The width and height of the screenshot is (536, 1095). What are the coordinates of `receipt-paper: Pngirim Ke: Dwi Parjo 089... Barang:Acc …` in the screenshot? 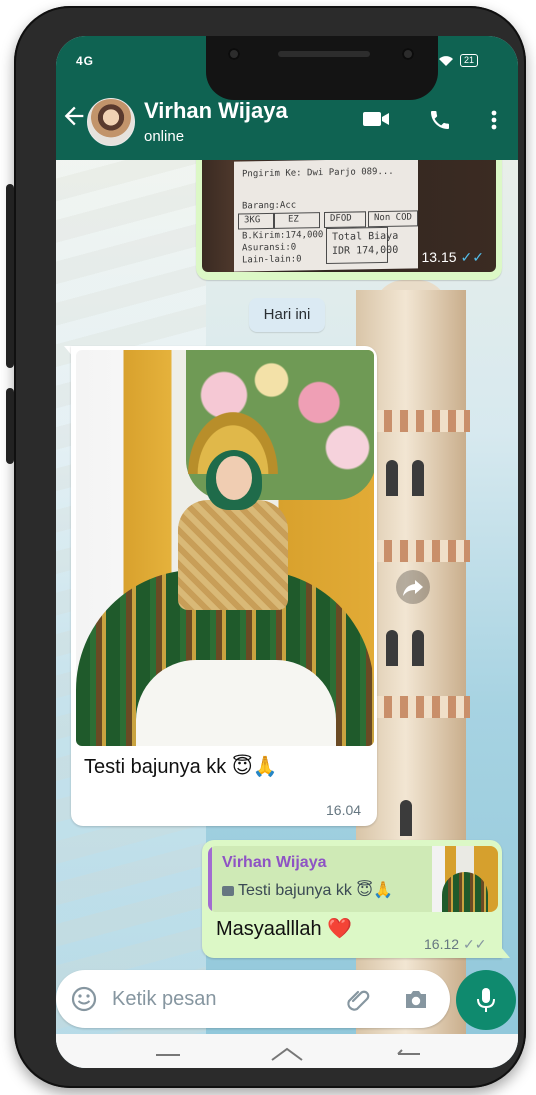 It's located at (326, 216).